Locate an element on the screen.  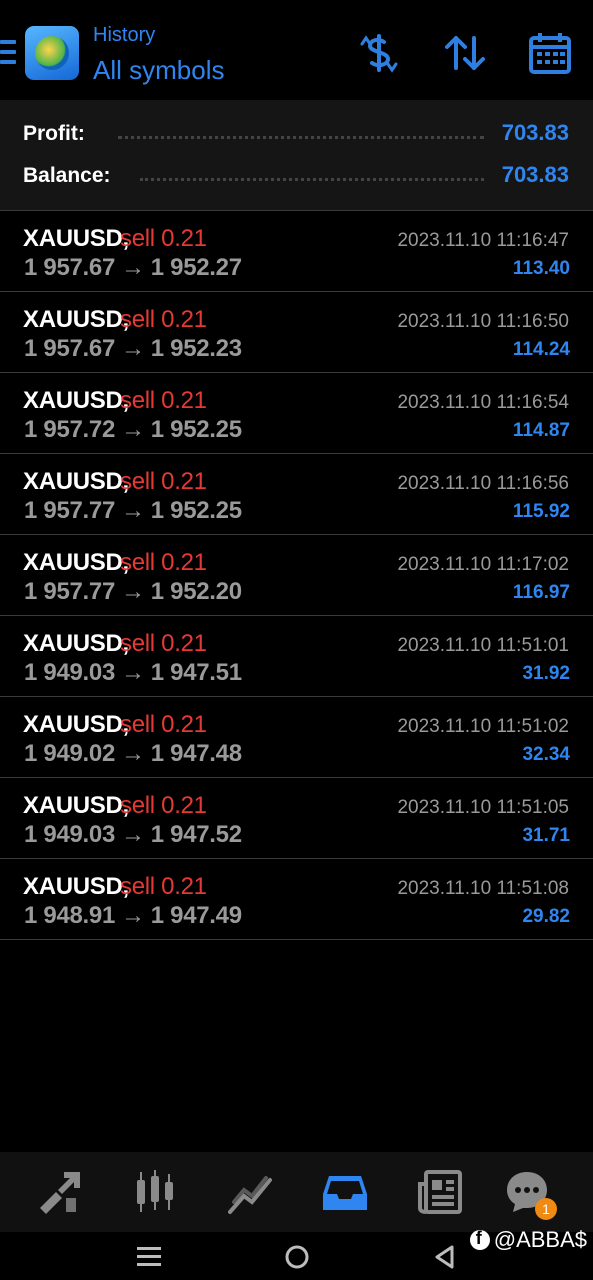
deal-prices: 1 949.03 → 1 947.52 is located at coordinates (133, 835).